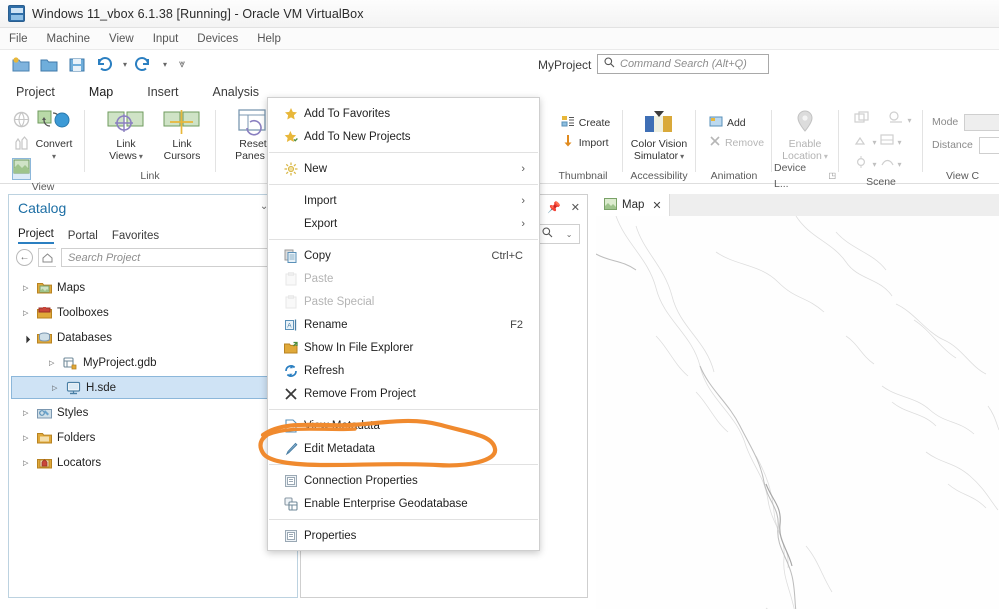  What do you see at coordinates (141, 157) in the screenshot?
I see `link-views-chevron-down-icon: ▾` at bounding box center [141, 157].